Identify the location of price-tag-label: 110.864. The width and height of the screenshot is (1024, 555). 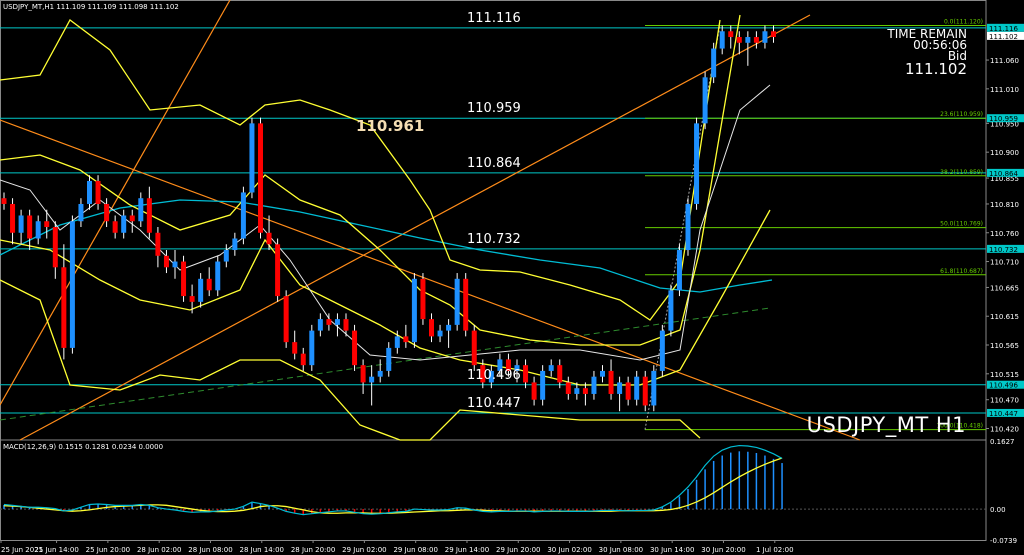
(1003, 174).